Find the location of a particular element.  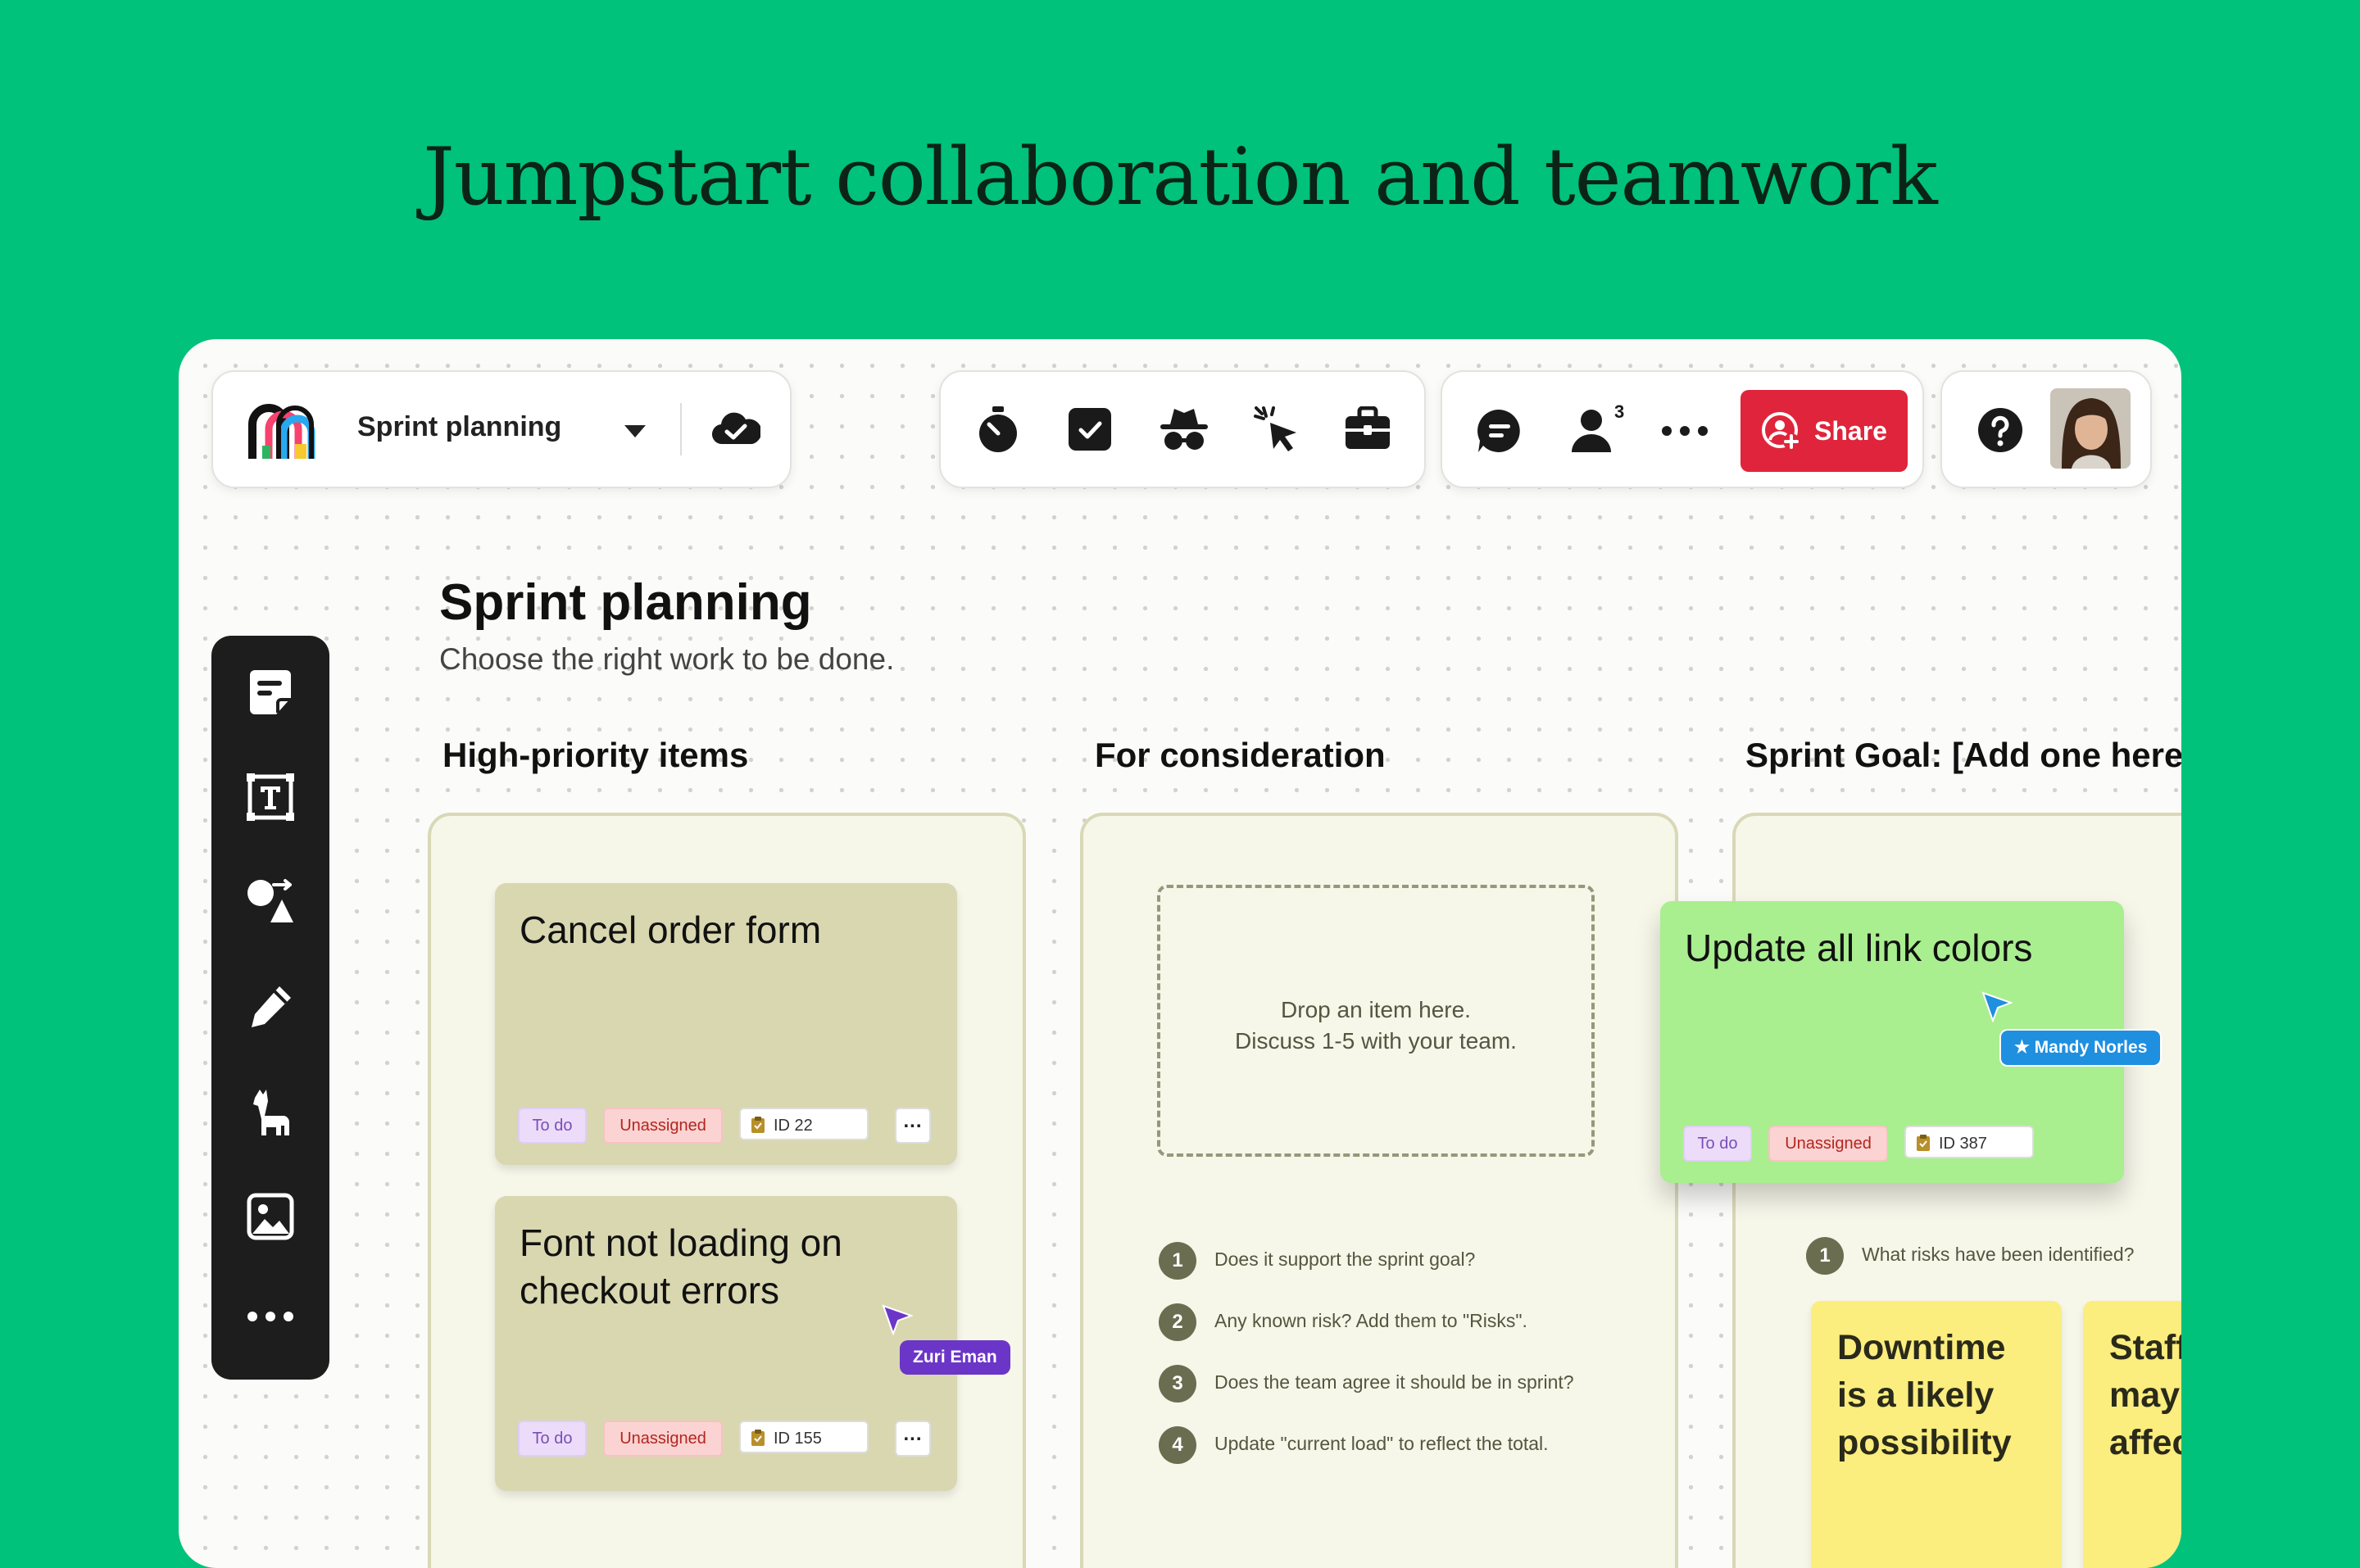

sticky-line-1: Staff is located at coordinates (2145, 1347).